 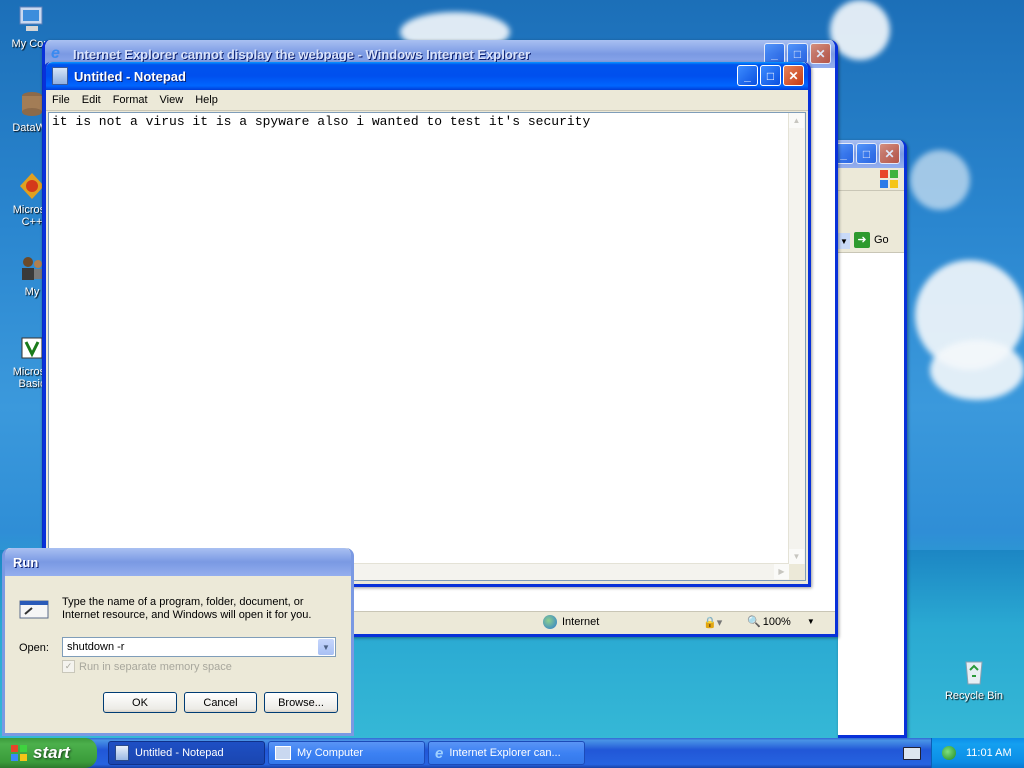 I want to click on windows-logo-icon, so click(x=889, y=179).